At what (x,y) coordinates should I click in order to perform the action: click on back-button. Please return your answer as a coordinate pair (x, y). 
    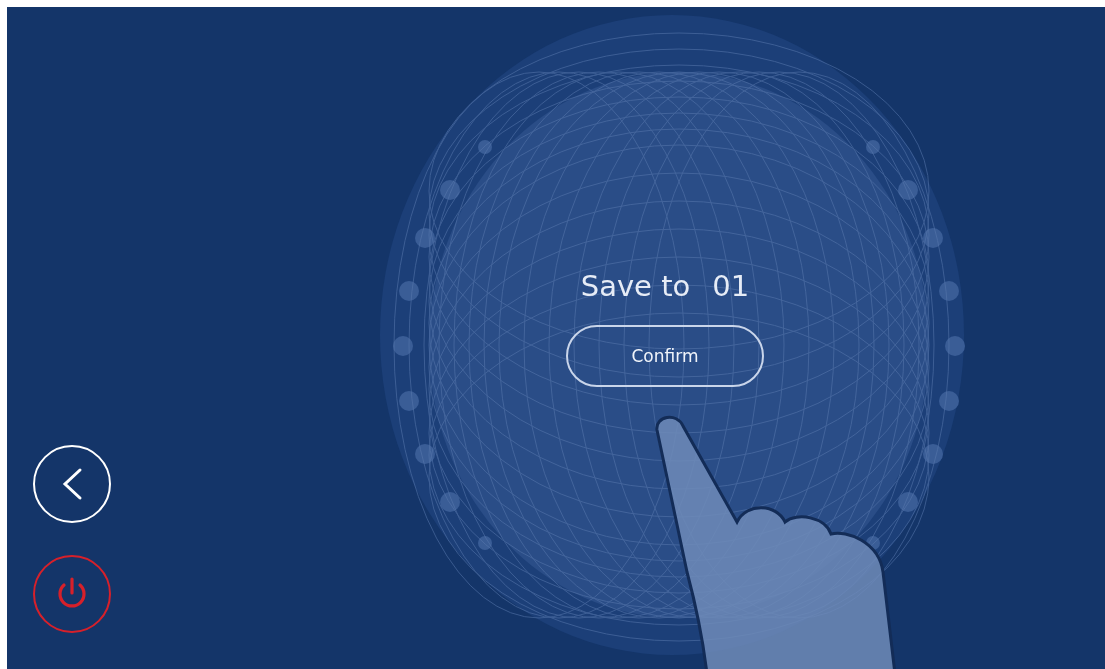
    Looking at the image, I should click on (72, 484).